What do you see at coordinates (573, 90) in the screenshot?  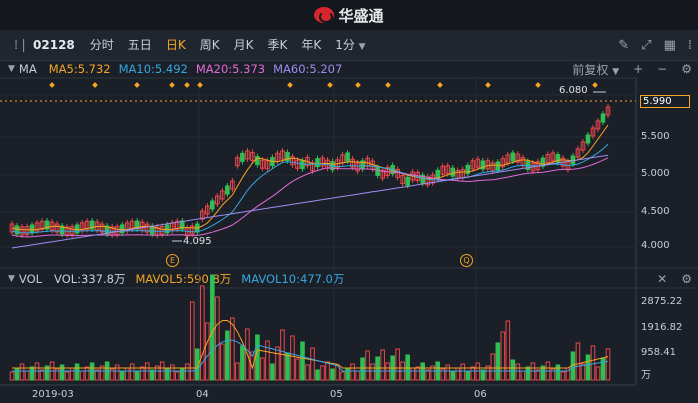 I see `high-price-label: 6.080` at bounding box center [573, 90].